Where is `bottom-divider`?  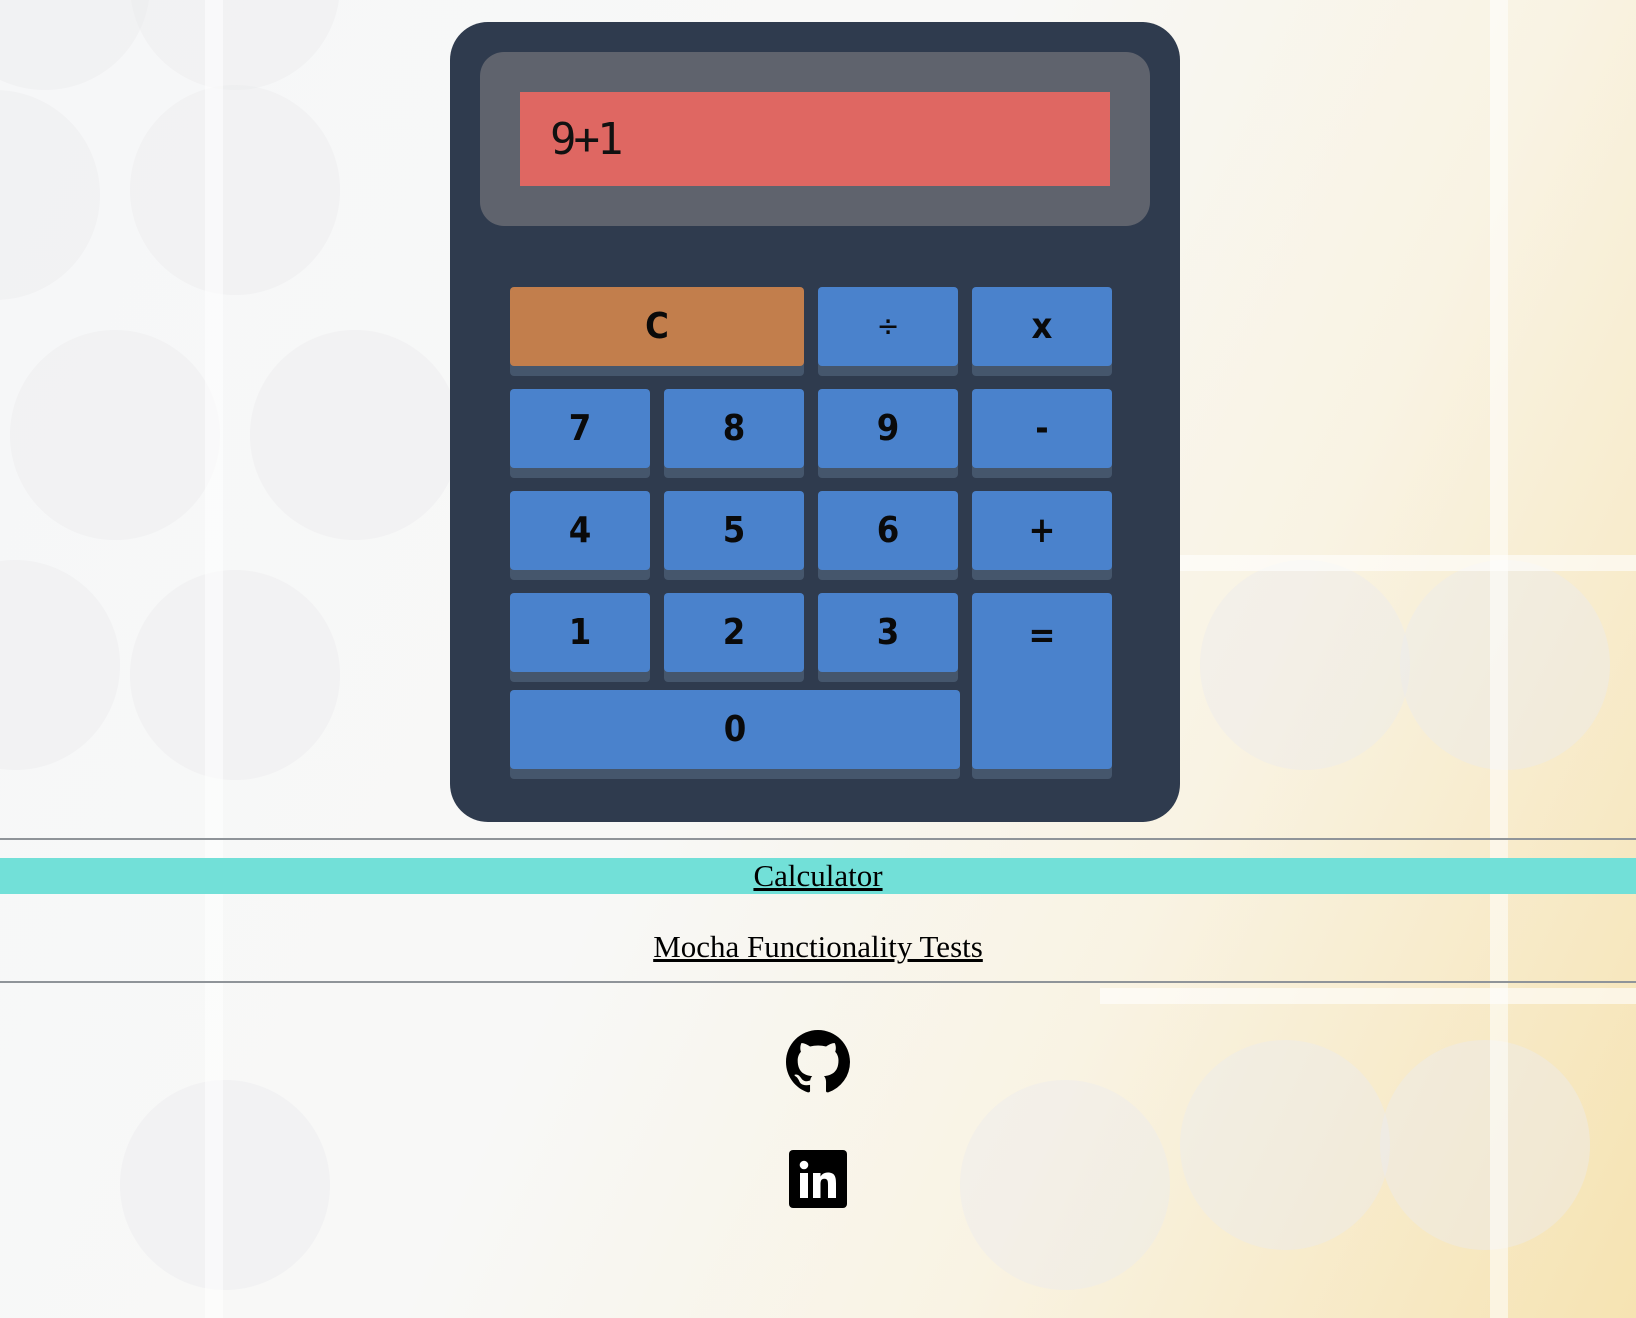 bottom-divider is located at coordinates (818, 982).